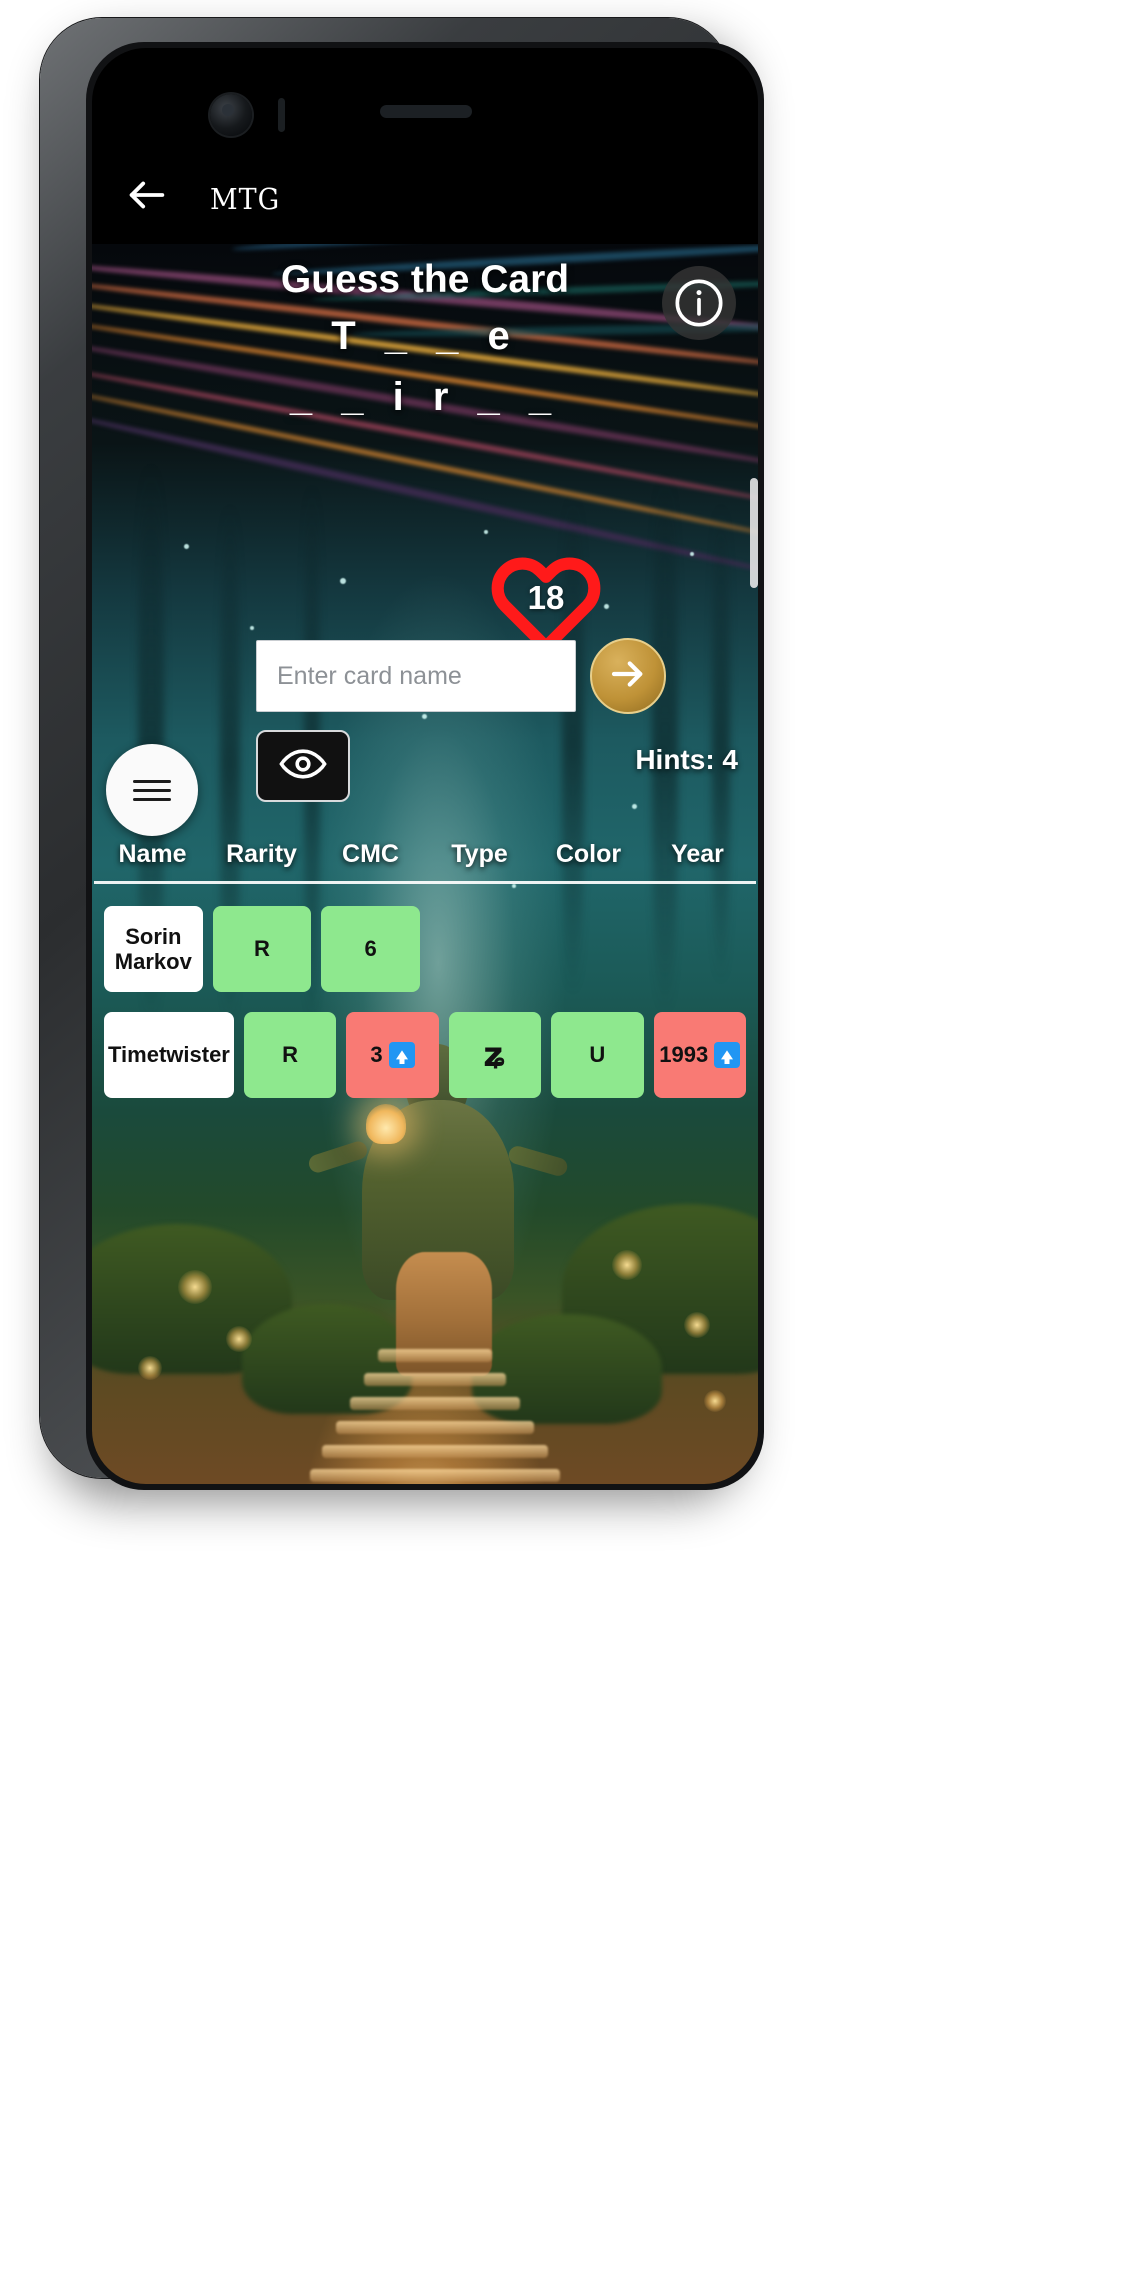  Describe the element at coordinates (245, 195) in the screenshot. I see `app-brand-title: mtg` at that location.